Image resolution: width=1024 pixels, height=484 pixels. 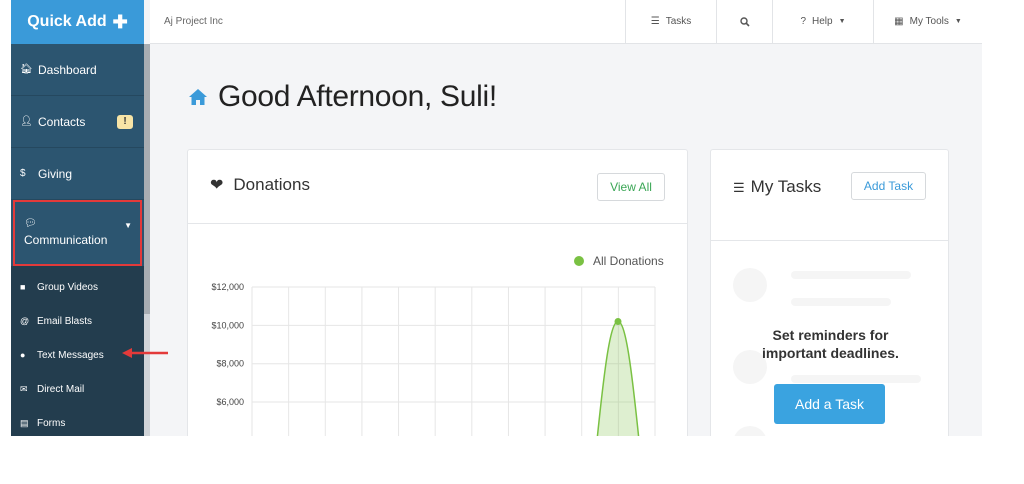 I want to click on reminder-line-1: Set reminders for, so click(x=830, y=335).